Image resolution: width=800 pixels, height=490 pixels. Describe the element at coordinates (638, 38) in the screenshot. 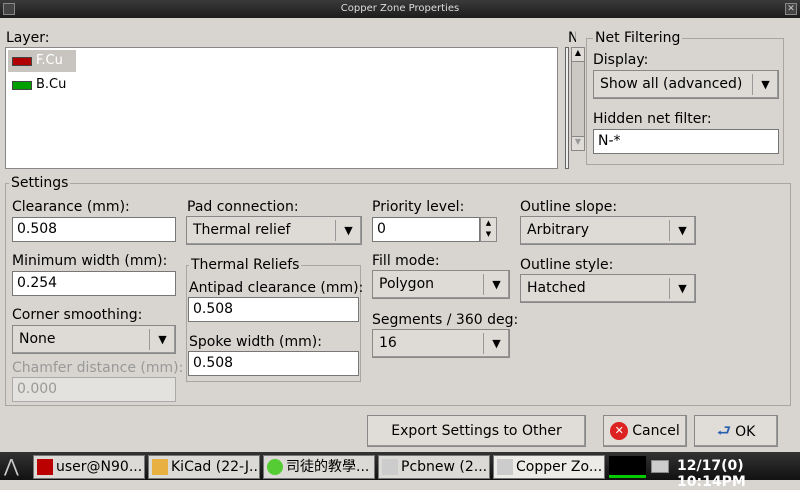

I see `group-title: Net Filtering` at that location.